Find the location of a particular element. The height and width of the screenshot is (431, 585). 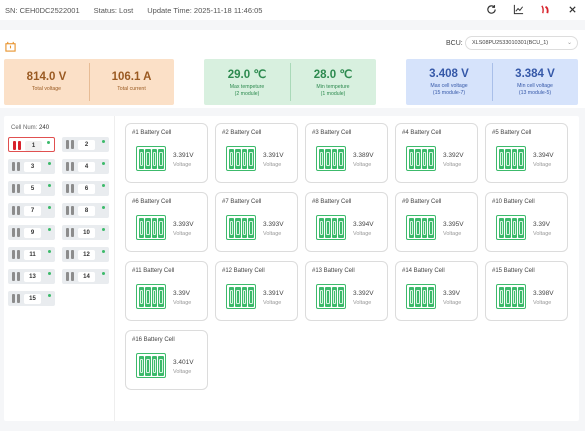

battery-cell-card: #16 Battery Cell 3.401V Voltage is located at coordinates (166, 360).